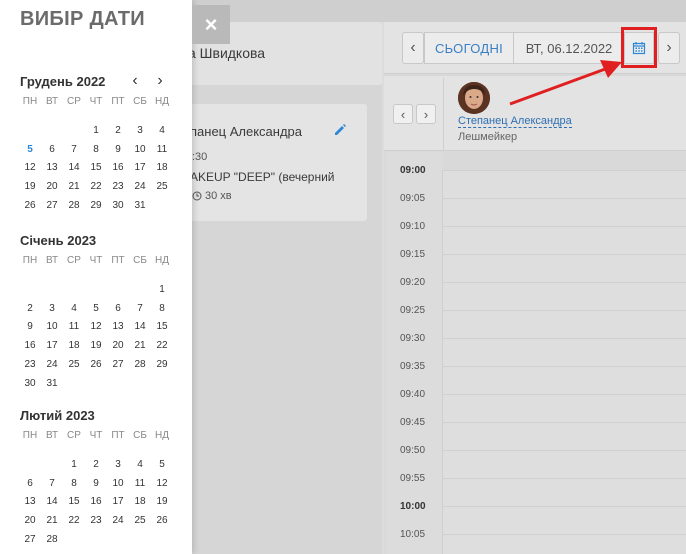 Image resolution: width=686 pixels, height=554 pixels. What do you see at coordinates (413, 48) in the screenshot?
I see `prev-day-button: ‹` at bounding box center [413, 48].